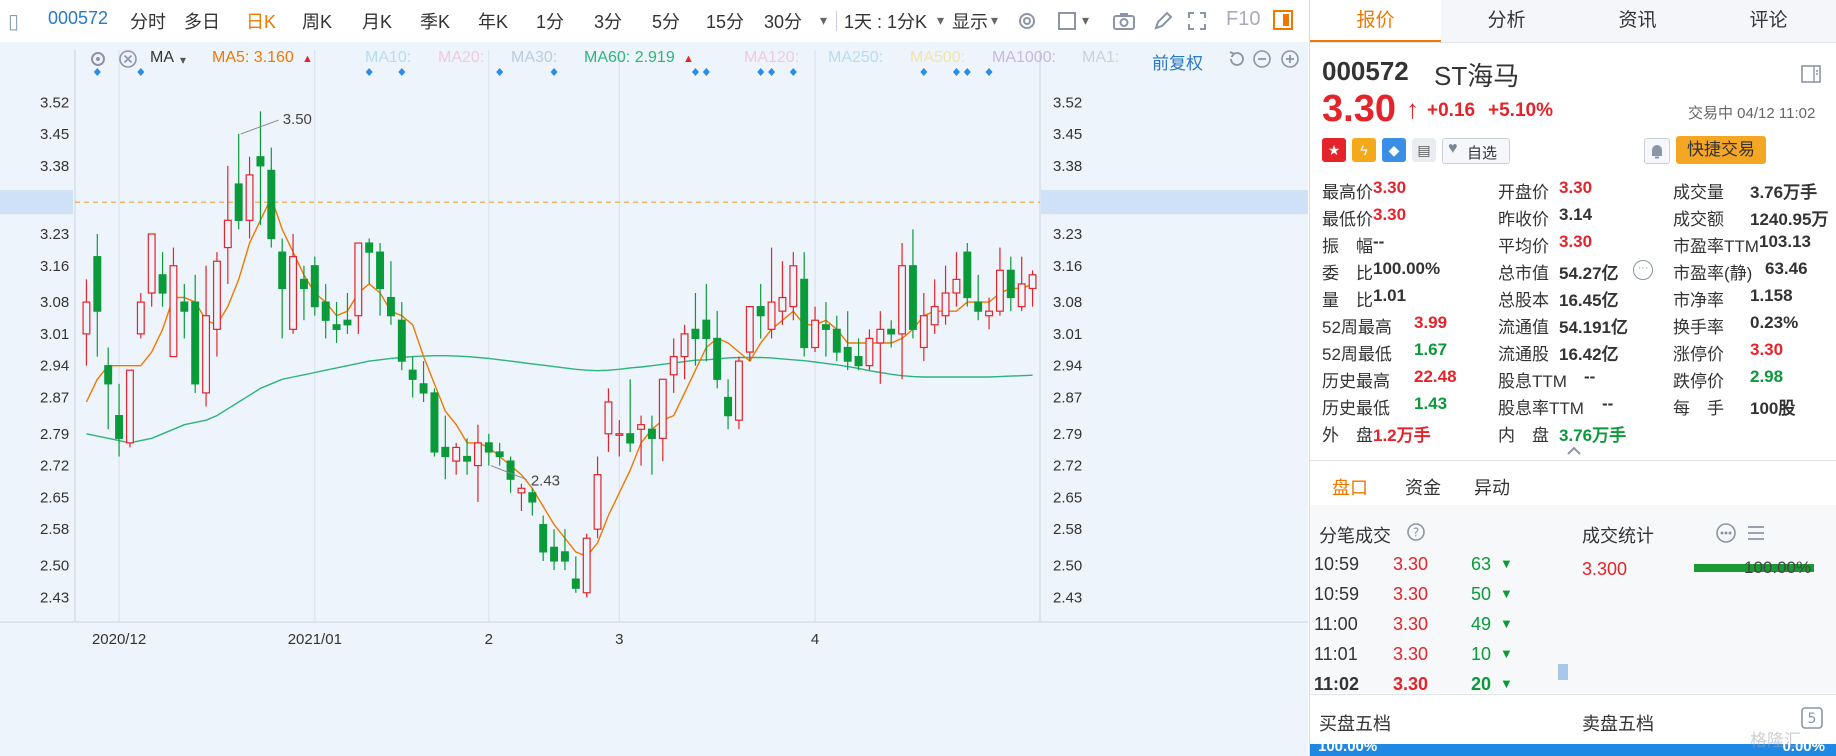 The height and width of the screenshot is (756, 1836). I want to click on tab-30min: 30分, so click(783, 21).